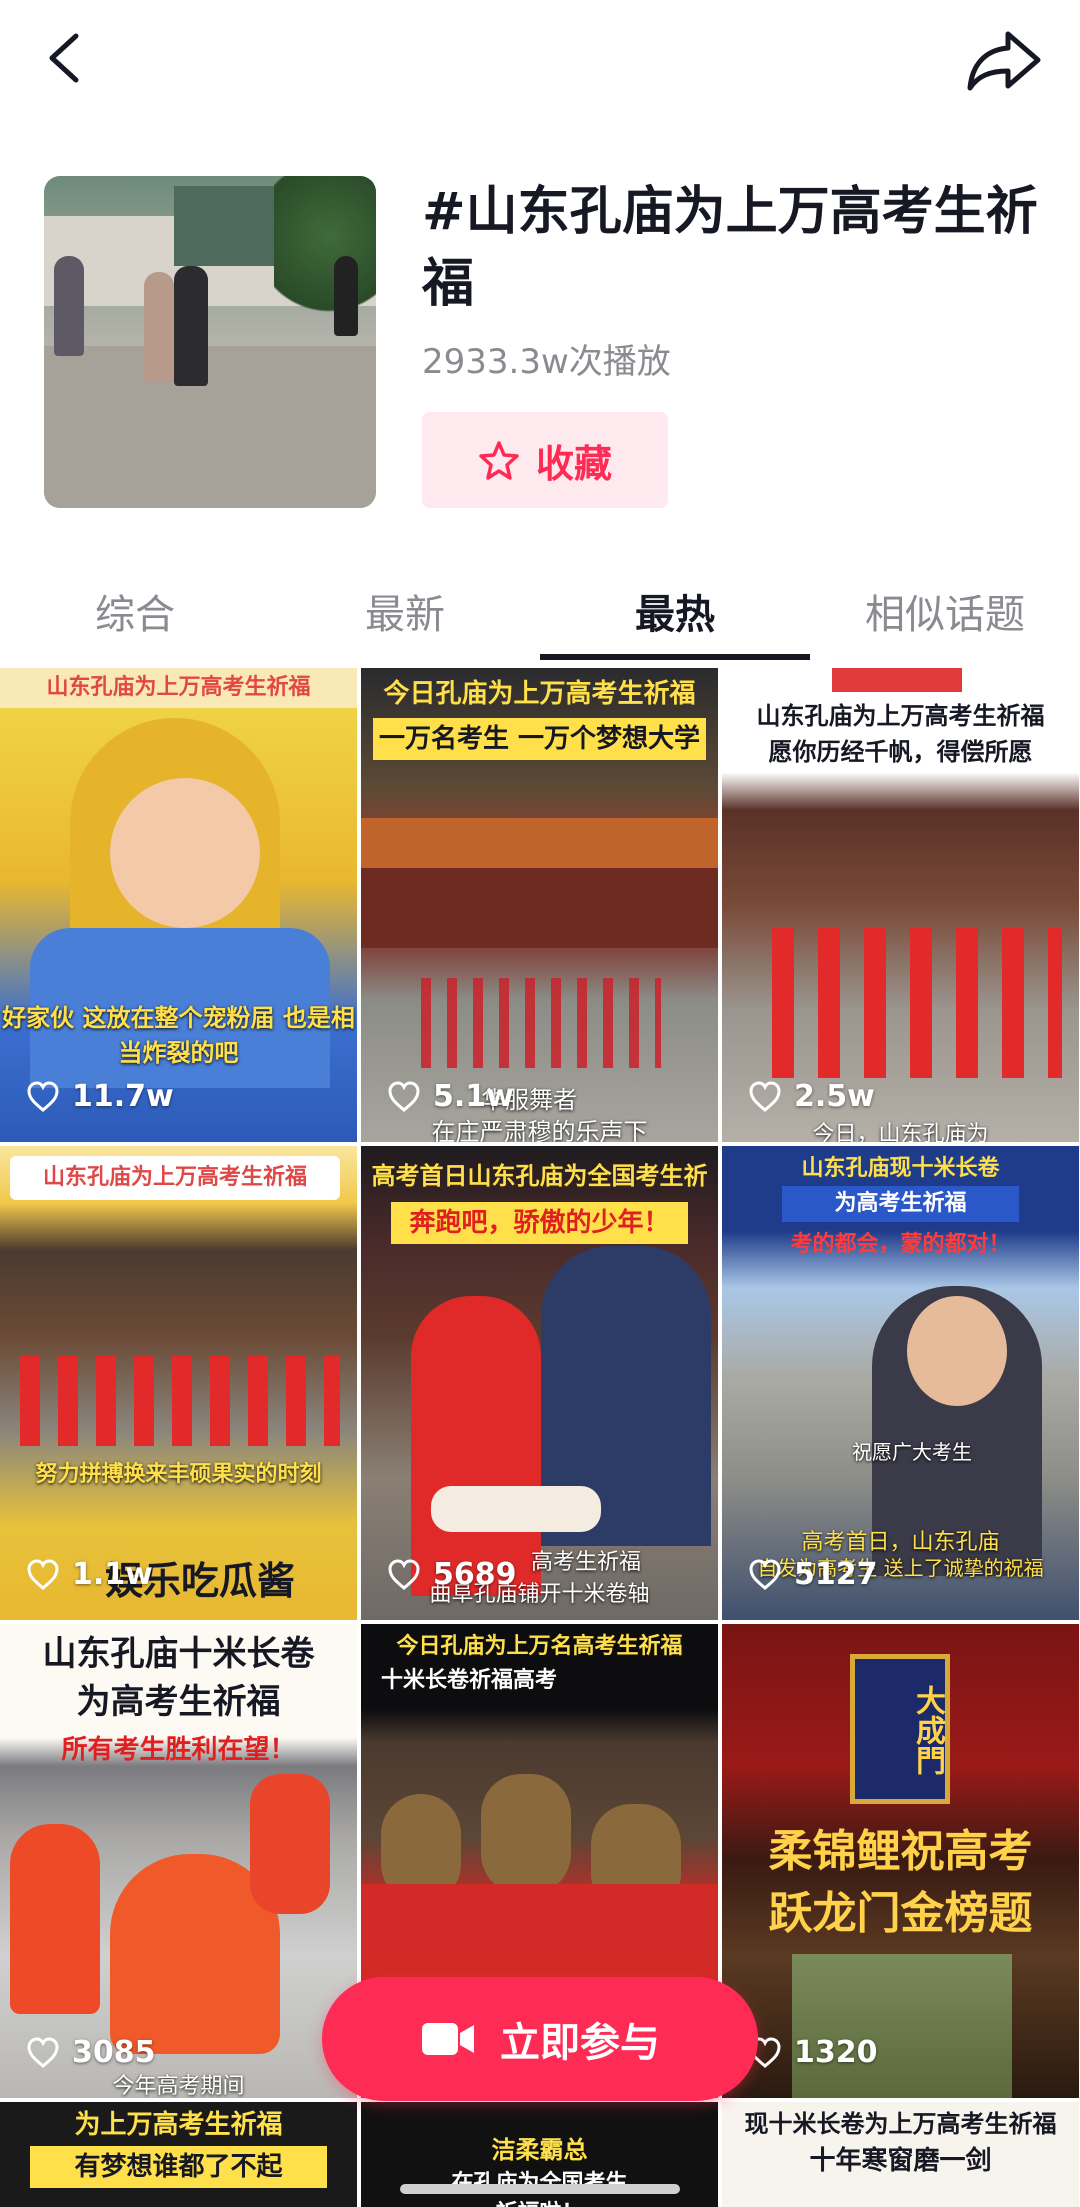  I want to click on favorite-button: 收藏, so click(545, 460).